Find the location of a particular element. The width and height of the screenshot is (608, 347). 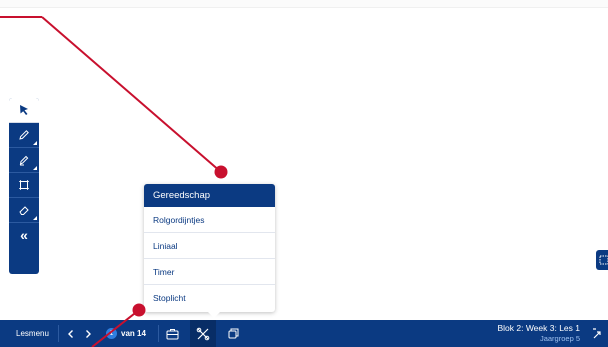

marker-icon is located at coordinates (24, 160).